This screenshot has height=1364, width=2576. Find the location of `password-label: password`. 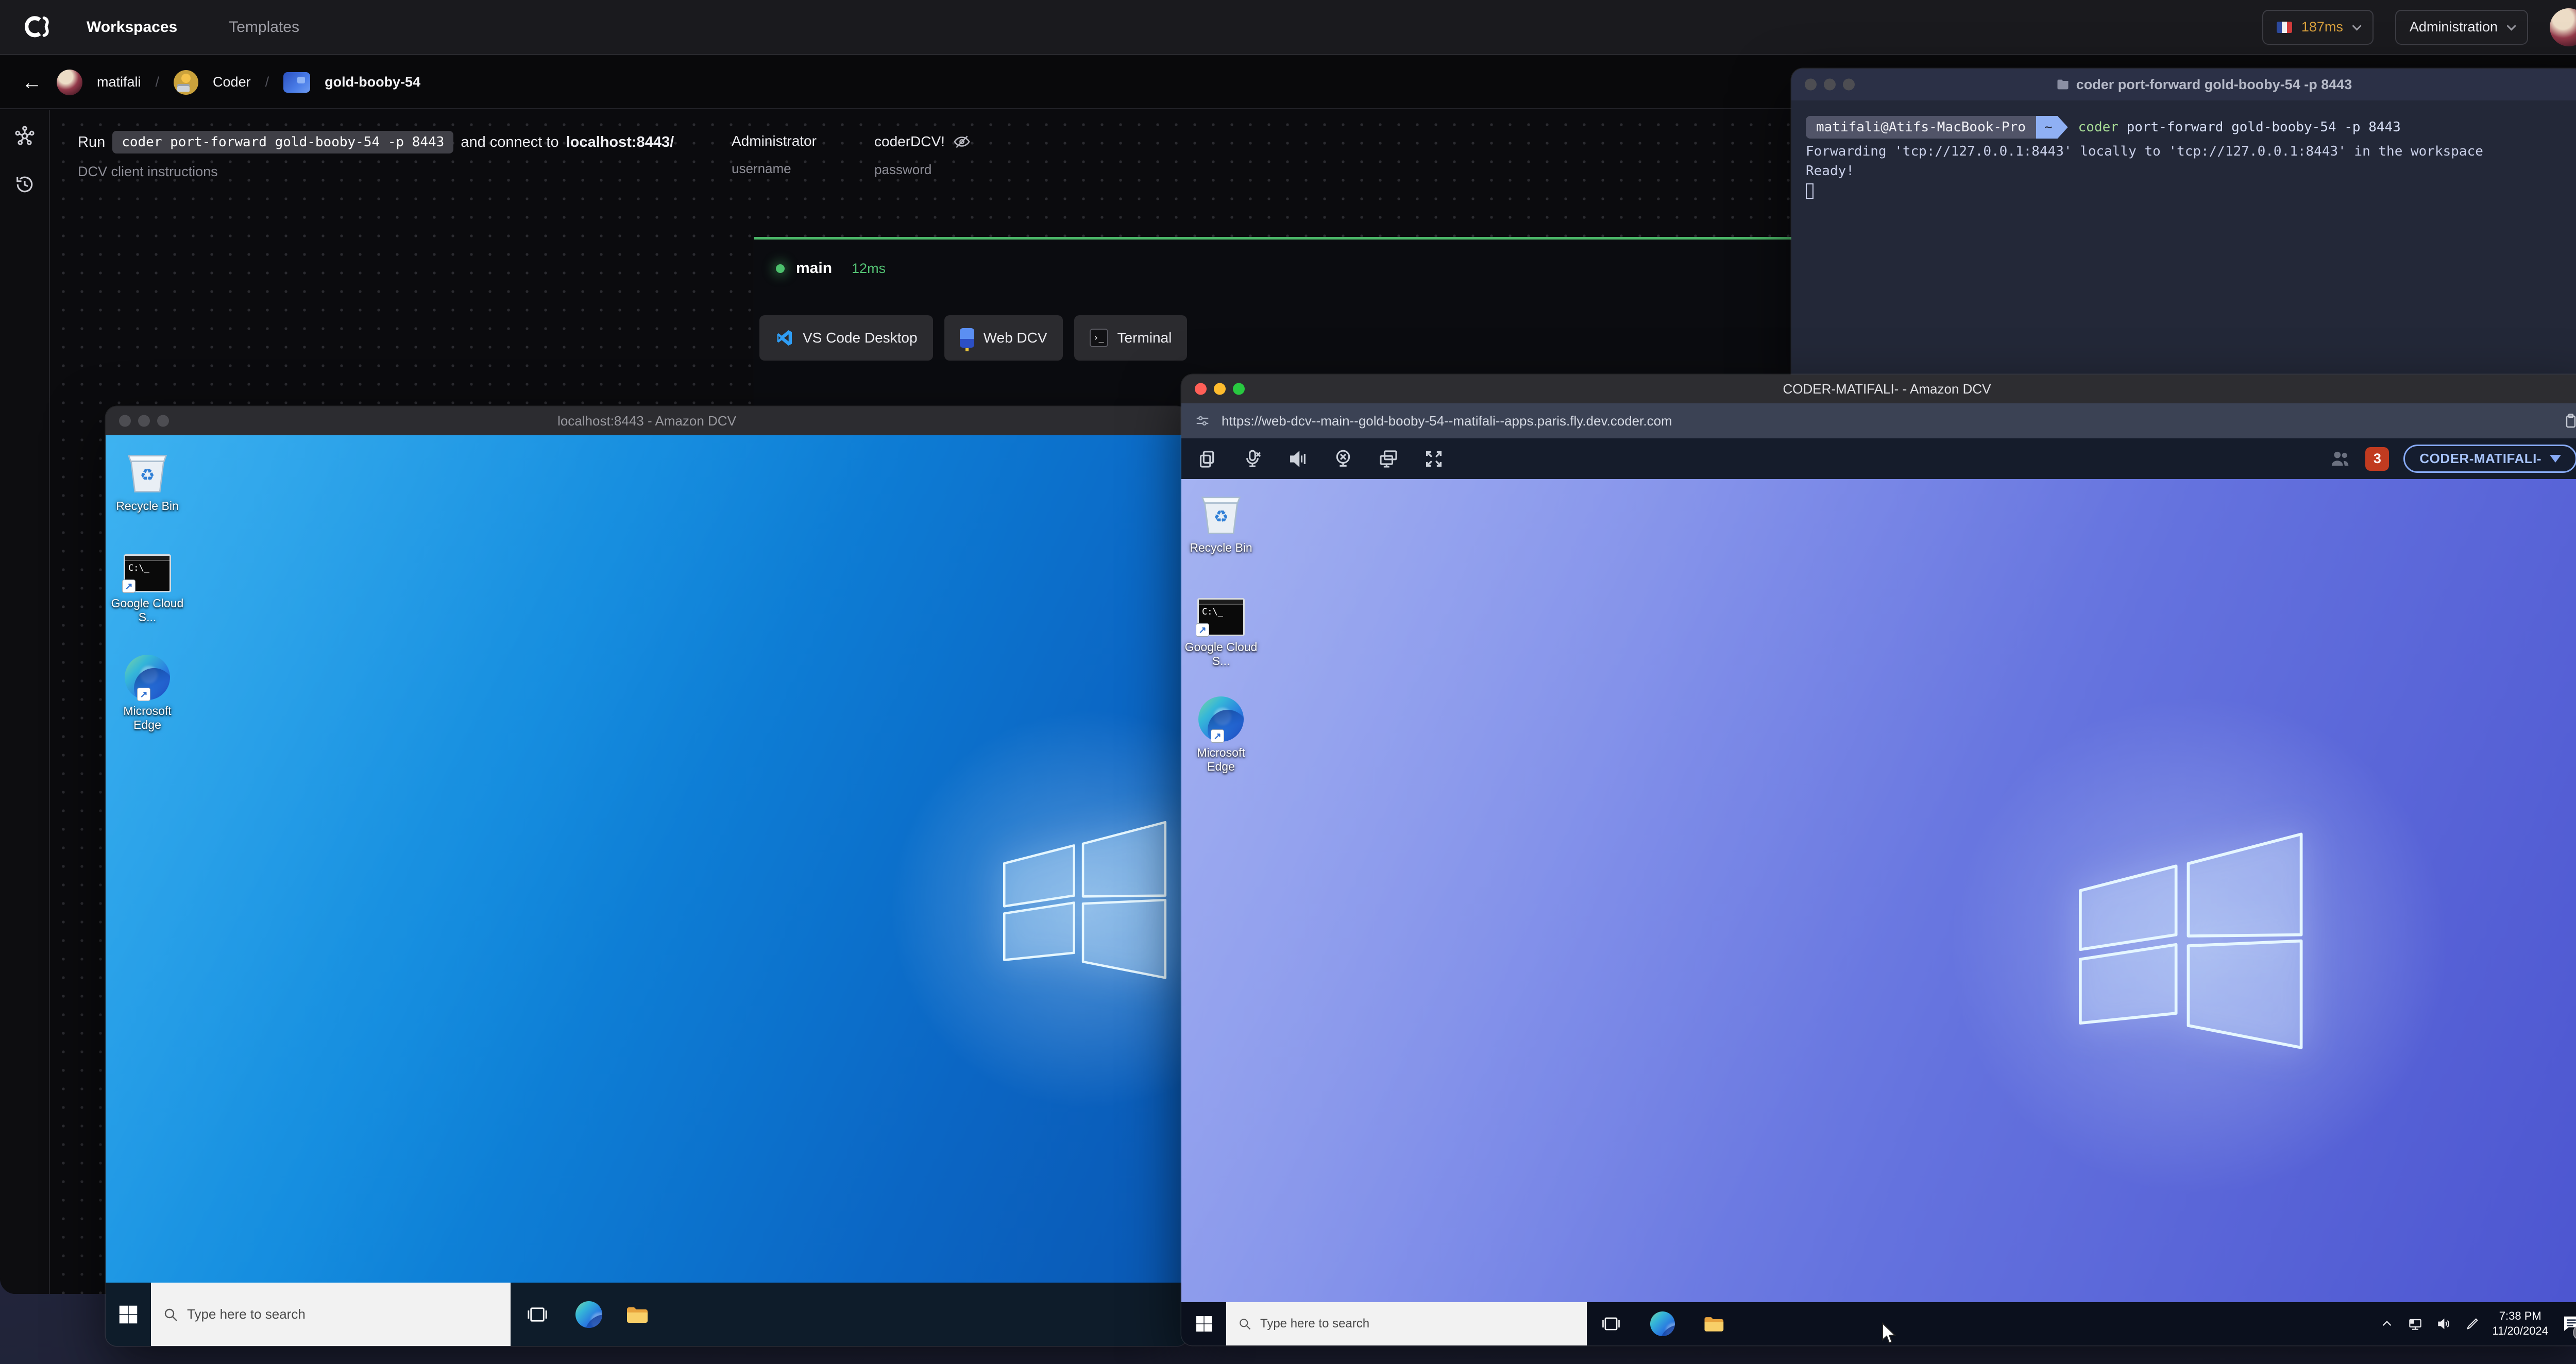

password-label: password is located at coordinates (903, 169).